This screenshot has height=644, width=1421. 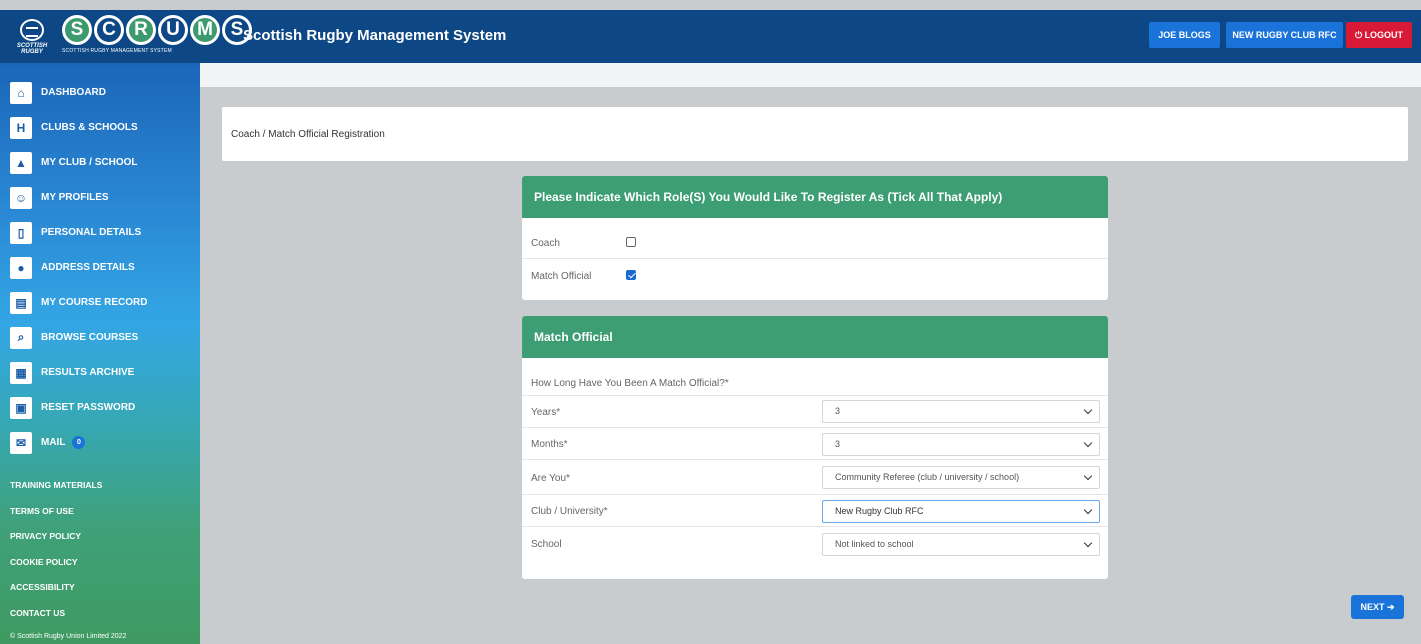 I want to click on sidebar-item-my-course-record: ▤ MY COURSE RECORD, so click(x=79, y=302).